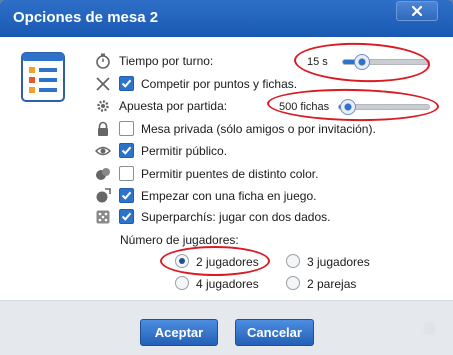 This screenshot has height=355, width=453. What do you see at coordinates (182, 283) in the screenshot?
I see `radio-4-players` at bounding box center [182, 283].